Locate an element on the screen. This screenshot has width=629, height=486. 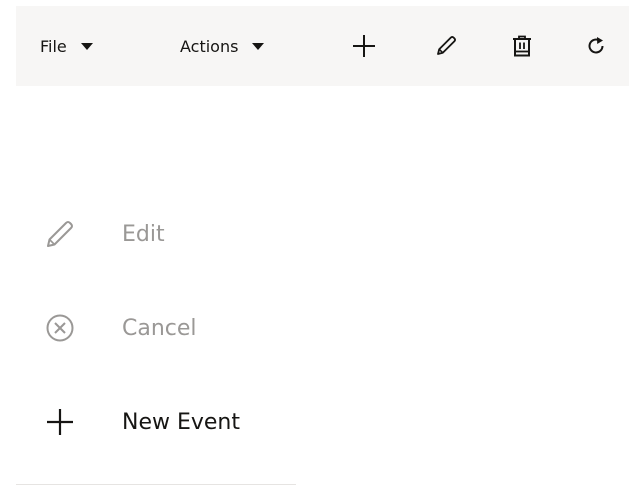
file-menu-label: File is located at coordinates (53, 46).